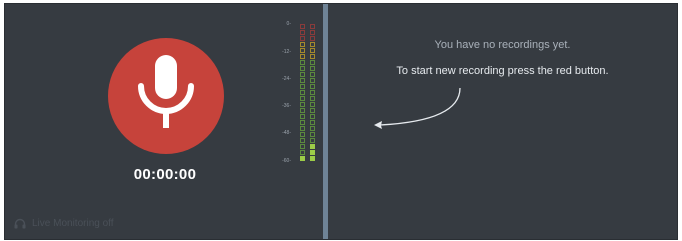 The image size is (682, 241). What do you see at coordinates (286, 52) in the screenshot?
I see `meter-scale-12: -12-` at bounding box center [286, 52].